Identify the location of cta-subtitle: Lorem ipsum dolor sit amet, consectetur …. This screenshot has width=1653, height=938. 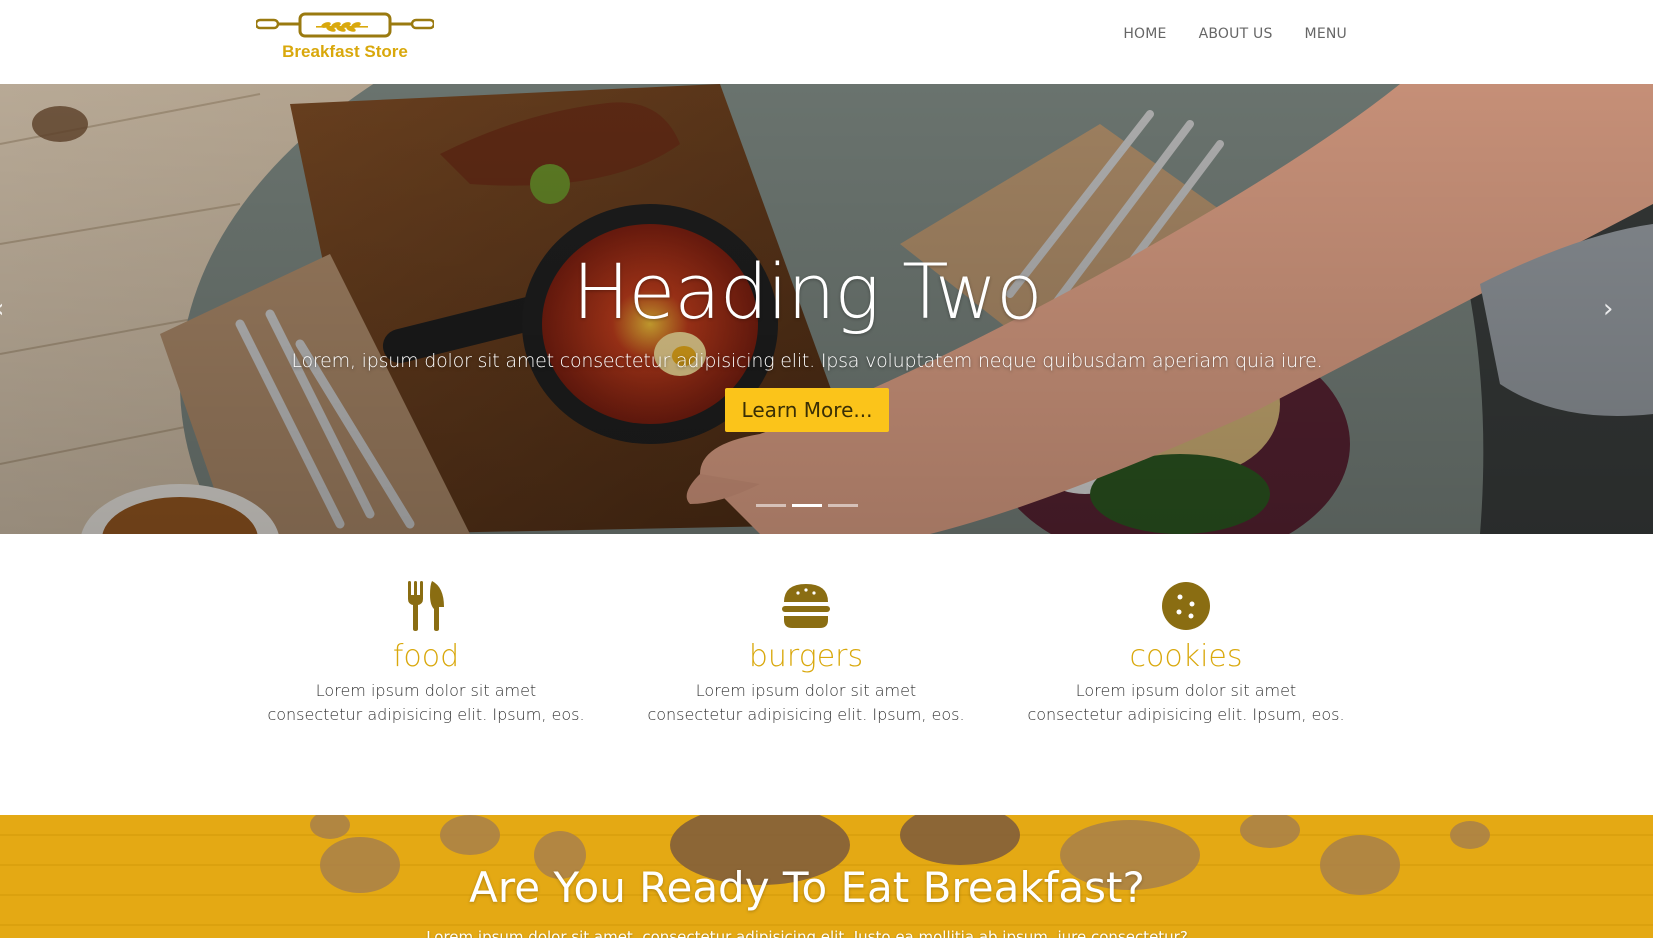
(807, 933).